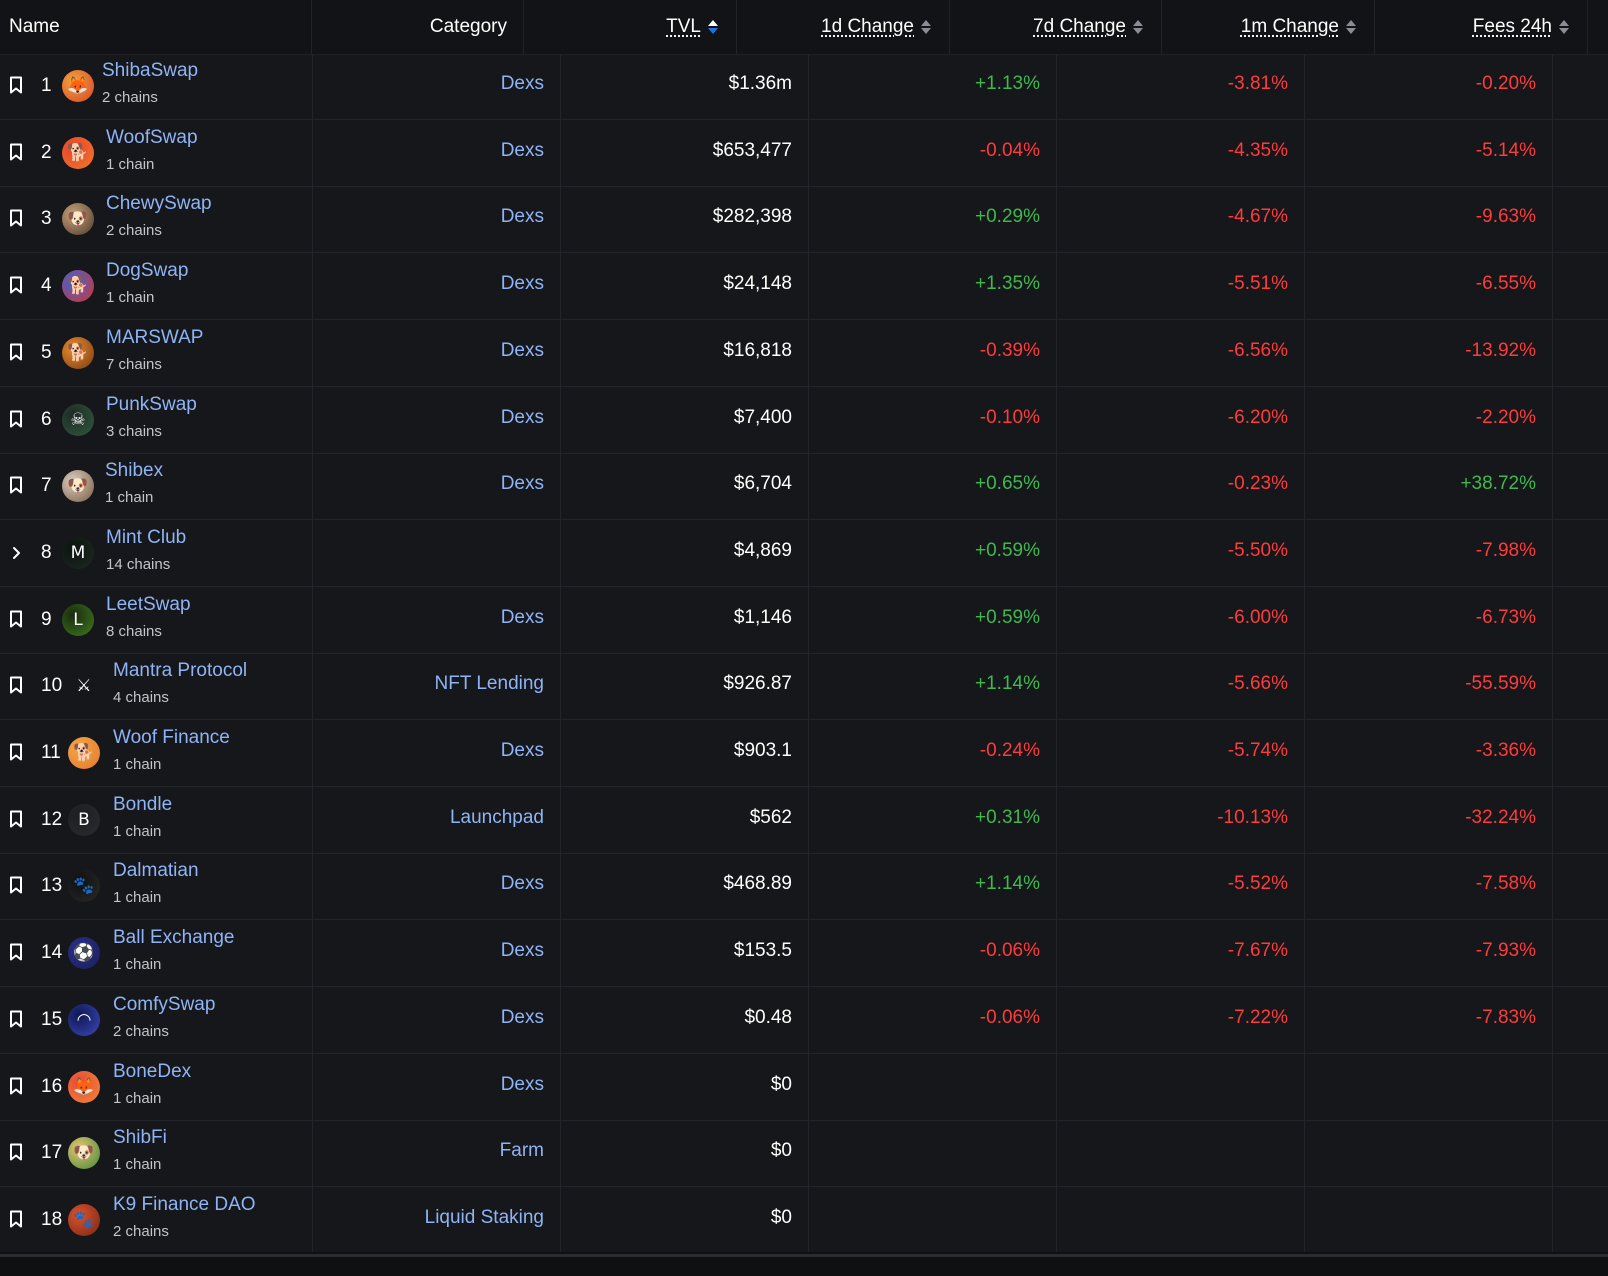 The width and height of the screenshot is (1608, 1276). Describe the element at coordinates (804, 1088) in the screenshot. I see `table-row: 16 🦊 BoneDex 1 chain Dexs $0` at that location.